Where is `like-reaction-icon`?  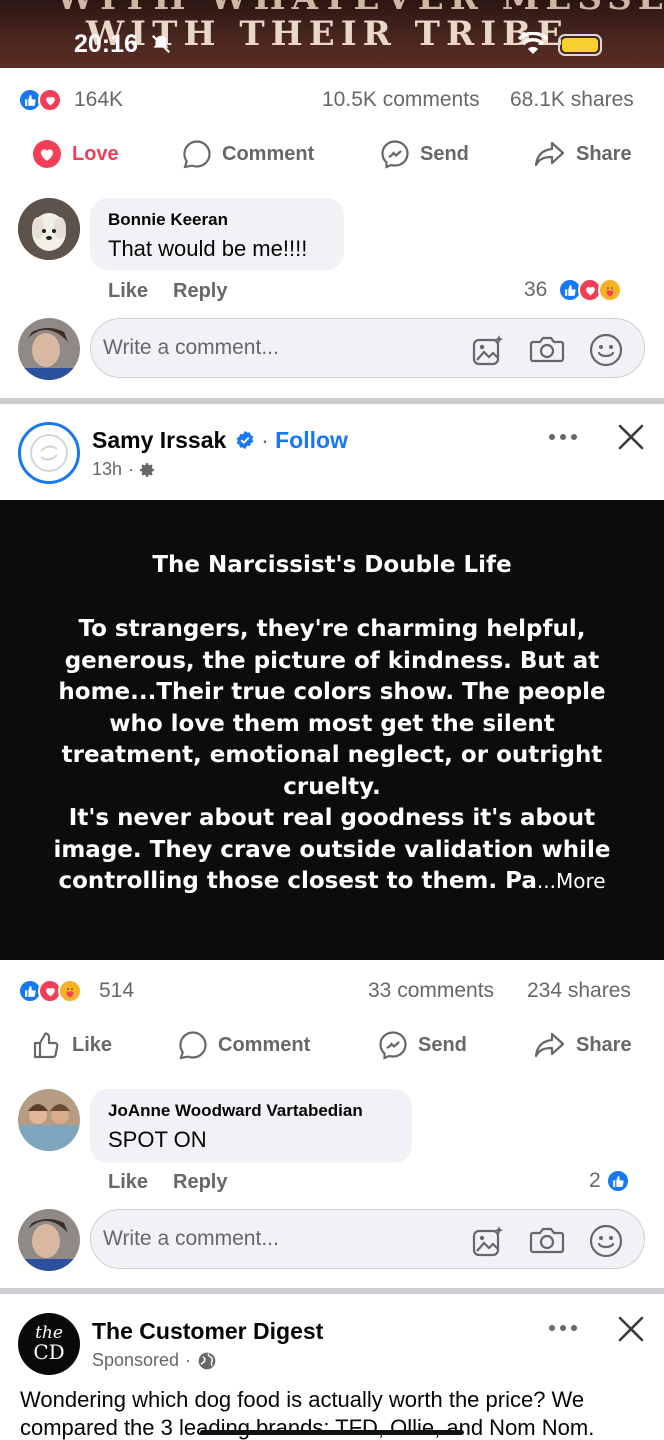
like-reaction-icon is located at coordinates (618, 1181).